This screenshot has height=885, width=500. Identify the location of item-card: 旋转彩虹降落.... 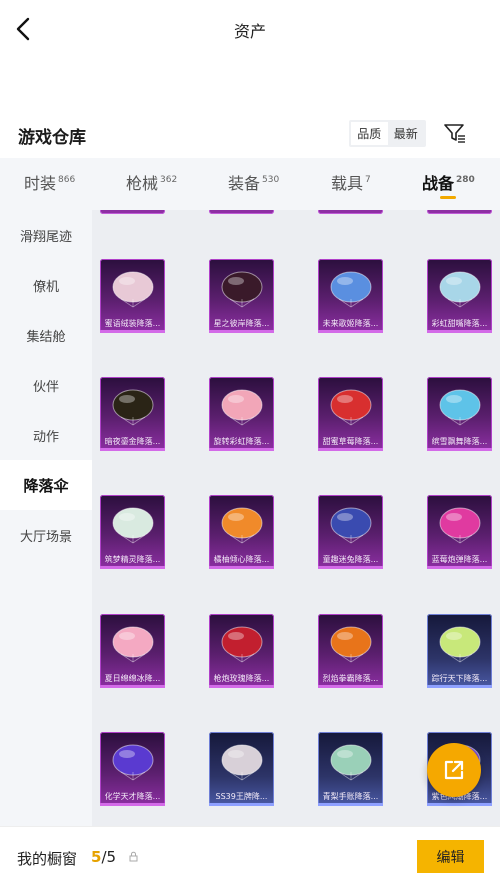
(241, 414).